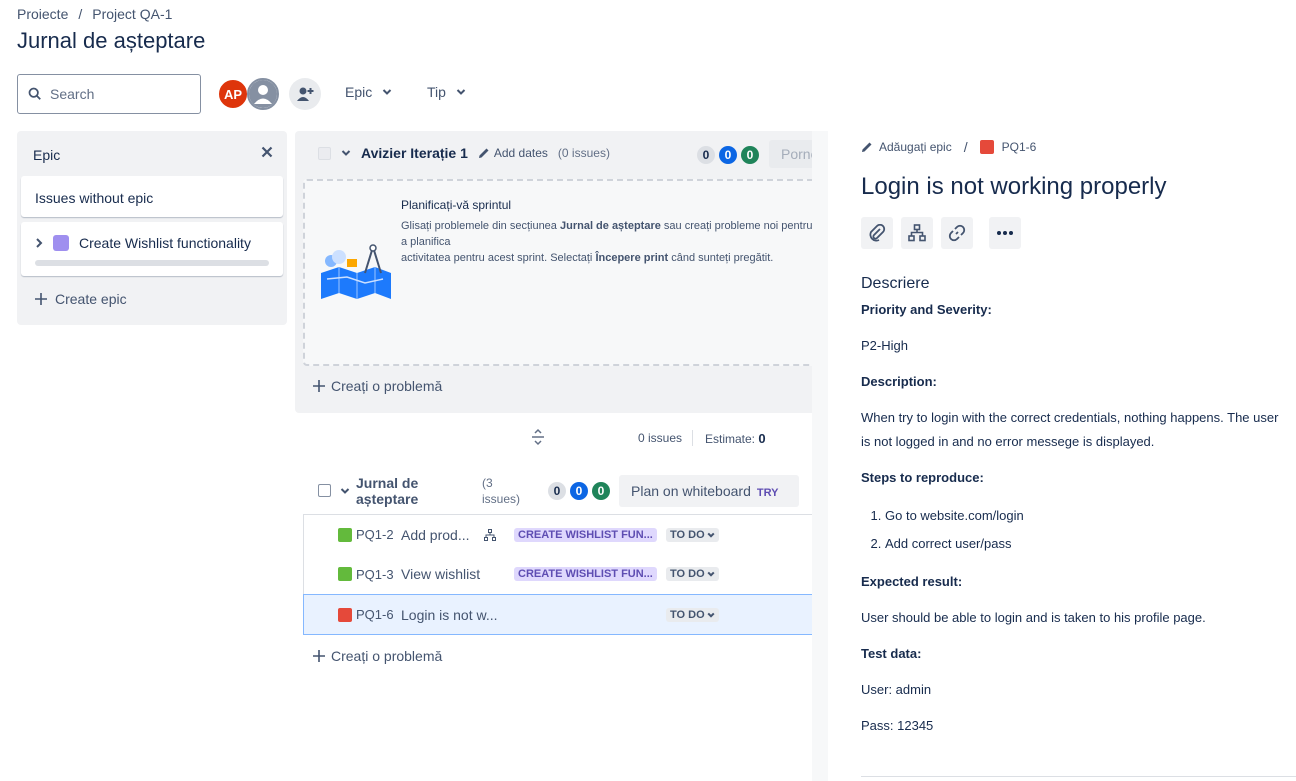 This screenshot has height=781, width=1296. What do you see at coordinates (377, 656) in the screenshot?
I see `backlog-create-issue-button: Creați o problemă` at bounding box center [377, 656].